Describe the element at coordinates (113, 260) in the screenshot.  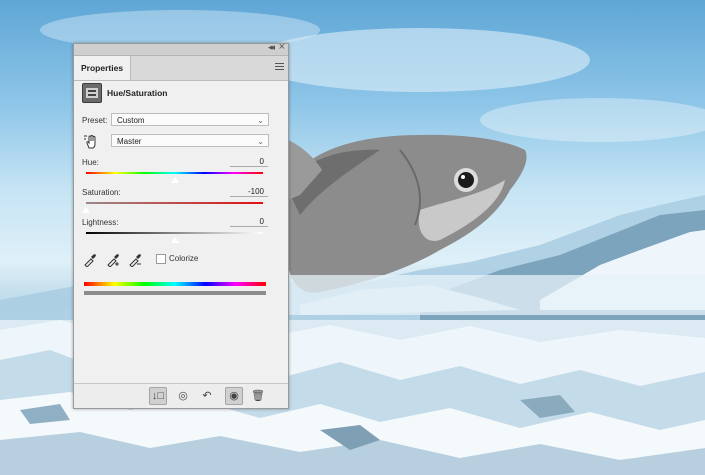
I see `eyedropper-plus-icon` at that location.